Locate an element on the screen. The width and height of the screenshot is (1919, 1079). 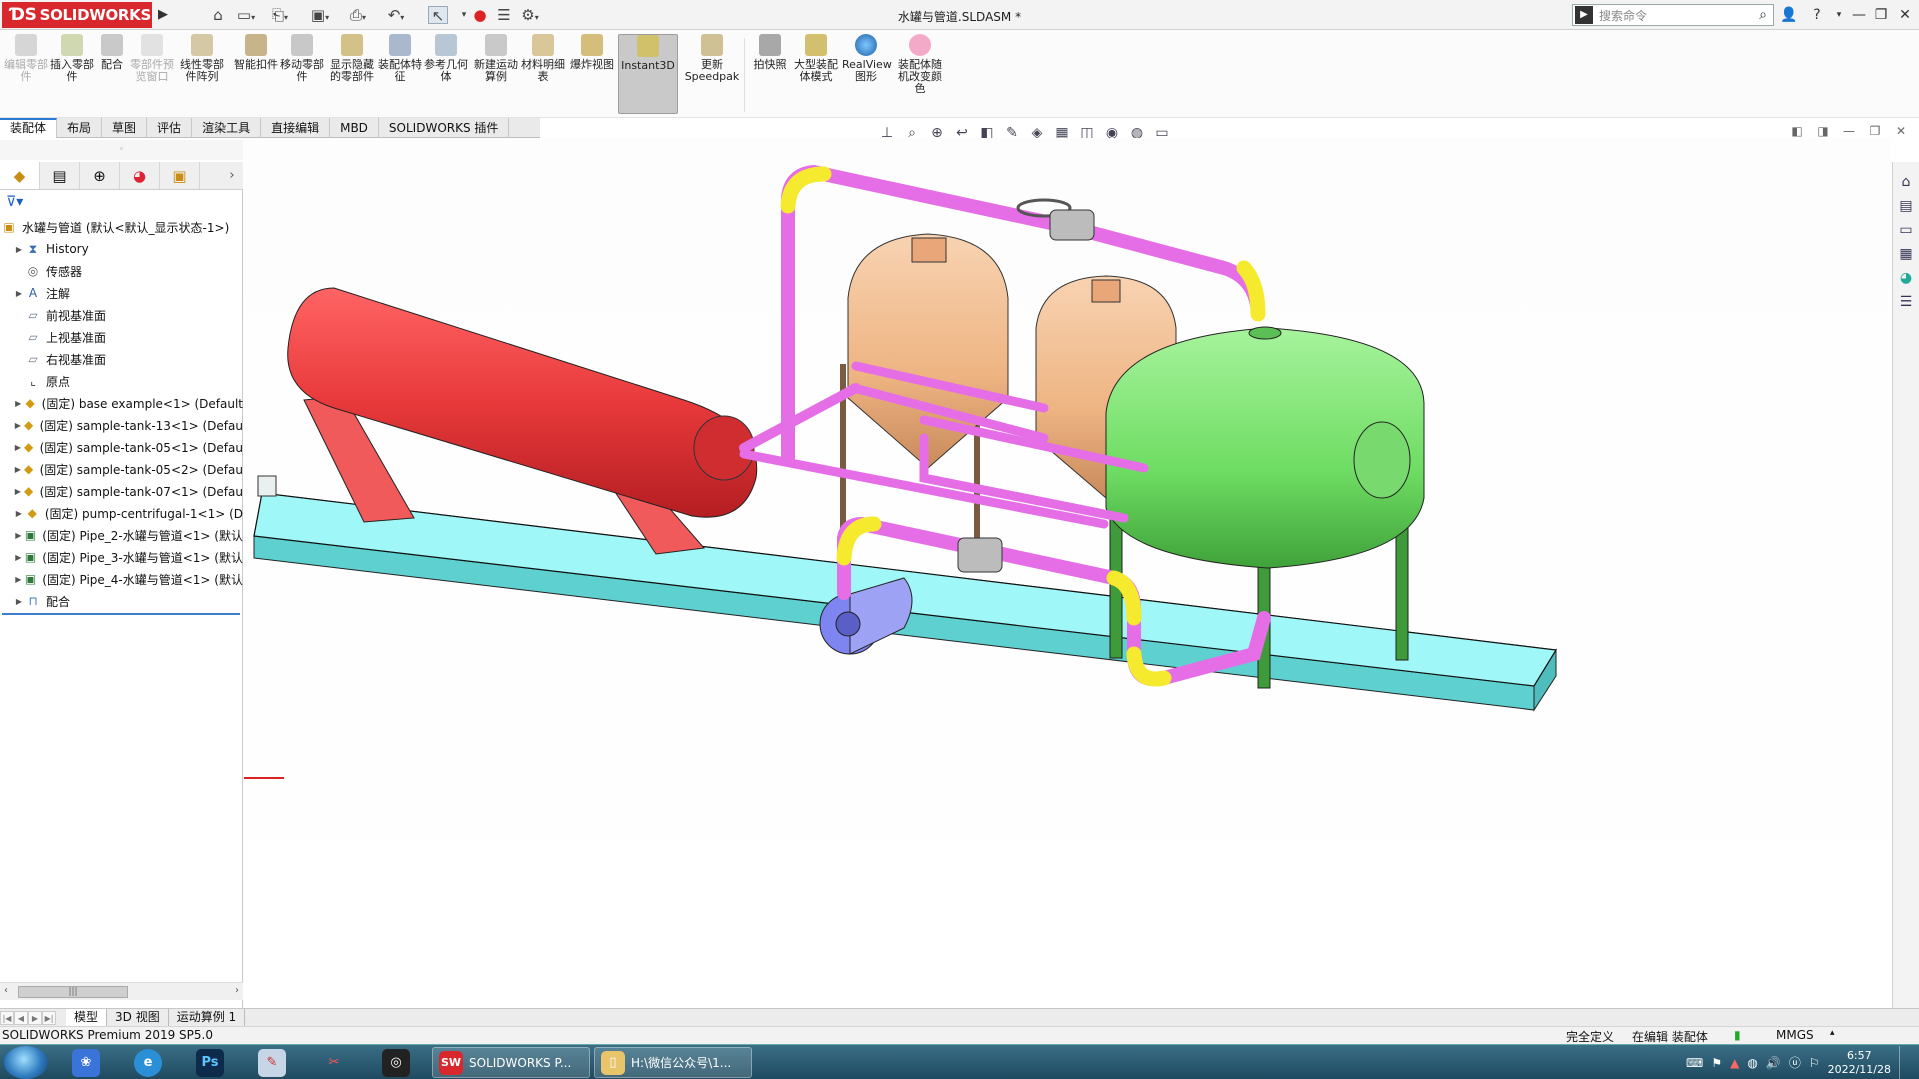
search-input: 搜索命令 is located at coordinates (1674, 15).